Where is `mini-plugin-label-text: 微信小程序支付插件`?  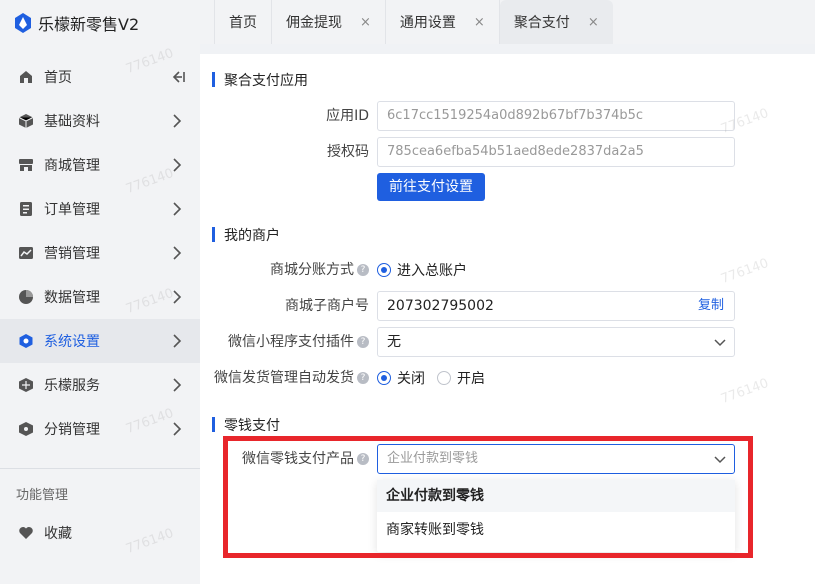
mini-plugin-label-text: 微信小程序支付插件 is located at coordinates (291, 342).